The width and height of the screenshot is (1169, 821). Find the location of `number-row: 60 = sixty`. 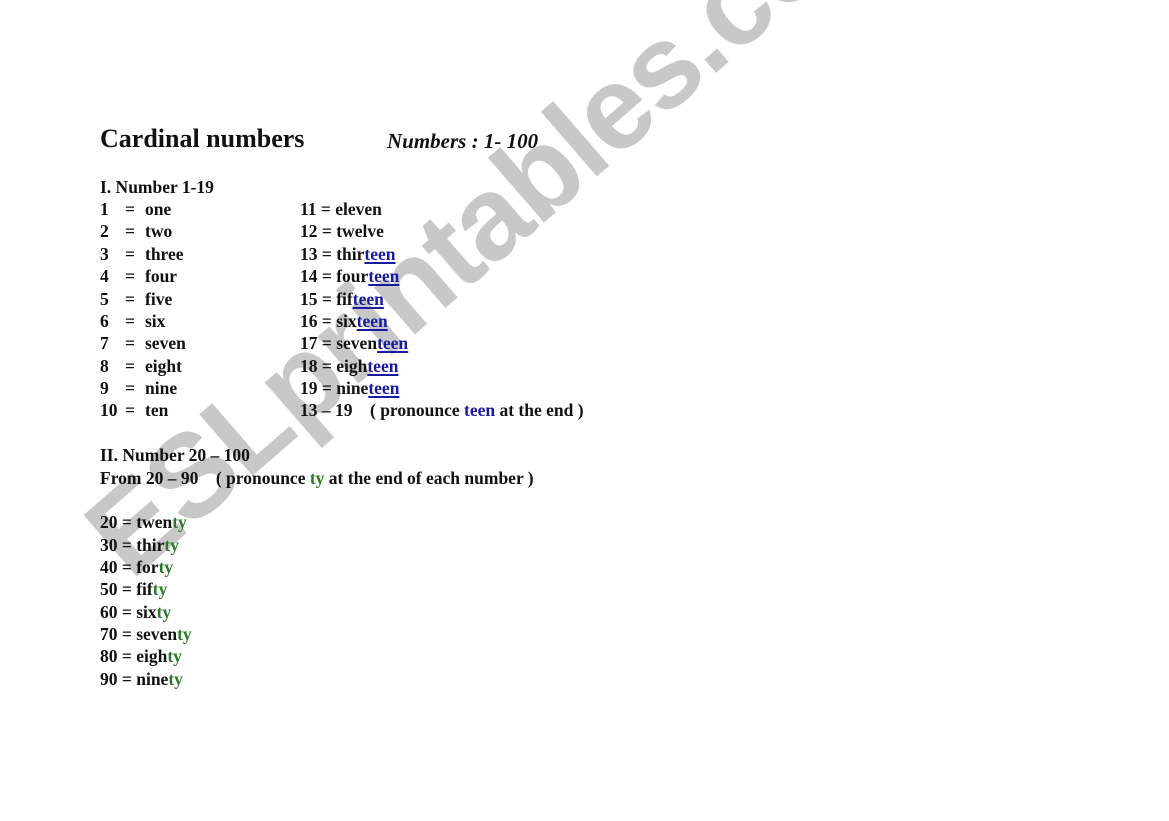

number-row: 60 = sixty is located at coordinates (135, 612).